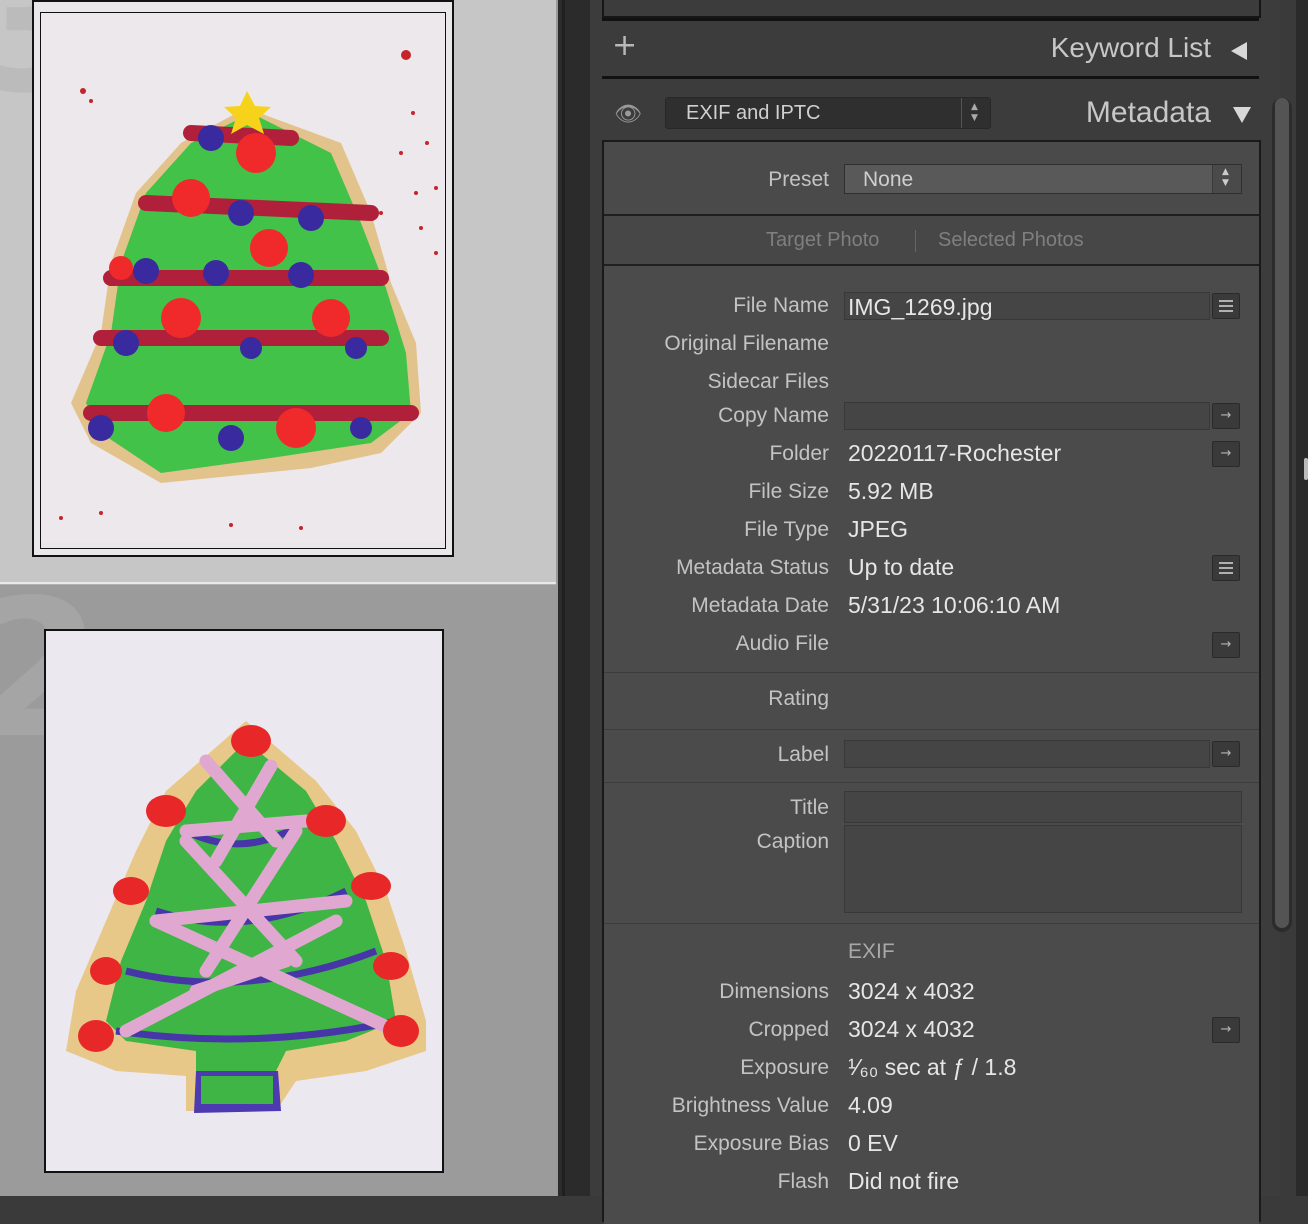  I want to click on selected-photos-toggle: Selected Photos, so click(1011, 240).